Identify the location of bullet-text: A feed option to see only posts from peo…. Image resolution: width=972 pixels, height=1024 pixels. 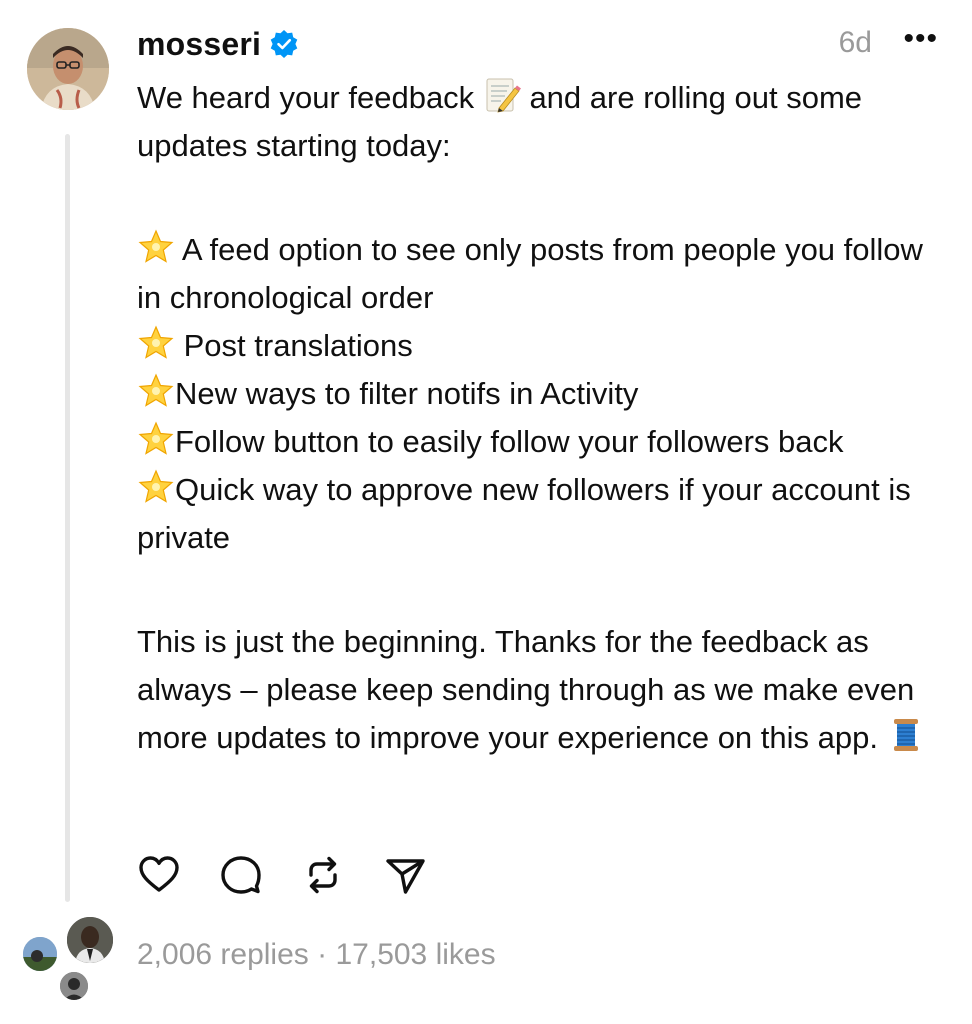
(530, 273).